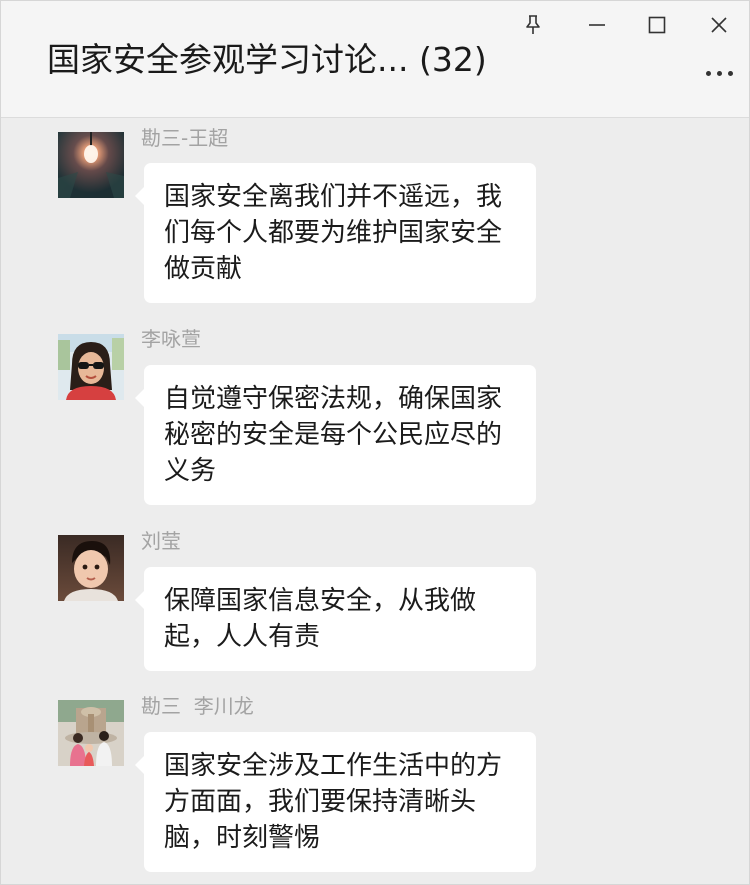 The width and height of the screenshot is (750, 885). I want to click on minimize-icon, so click(597, 25).